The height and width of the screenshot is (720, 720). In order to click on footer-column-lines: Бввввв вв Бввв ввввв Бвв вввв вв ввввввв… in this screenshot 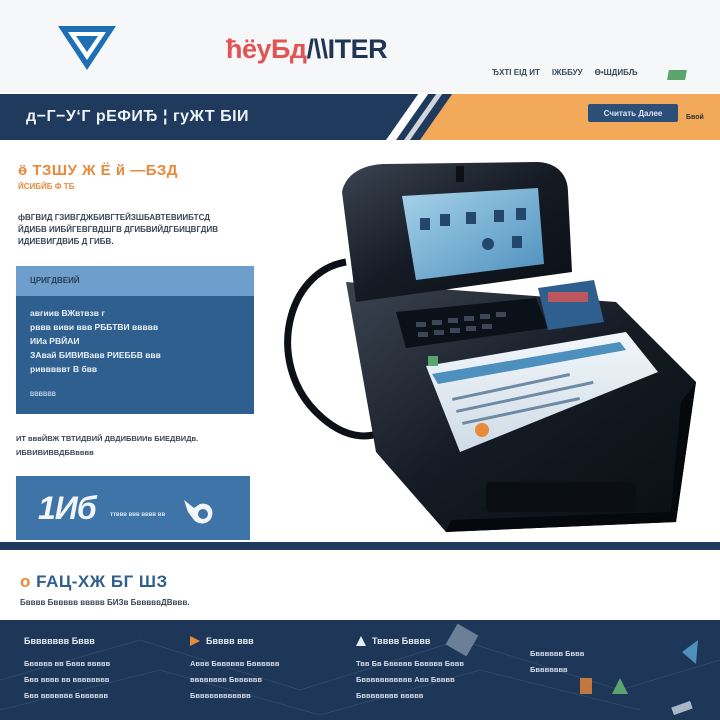, I will do `click(109, 680)`.